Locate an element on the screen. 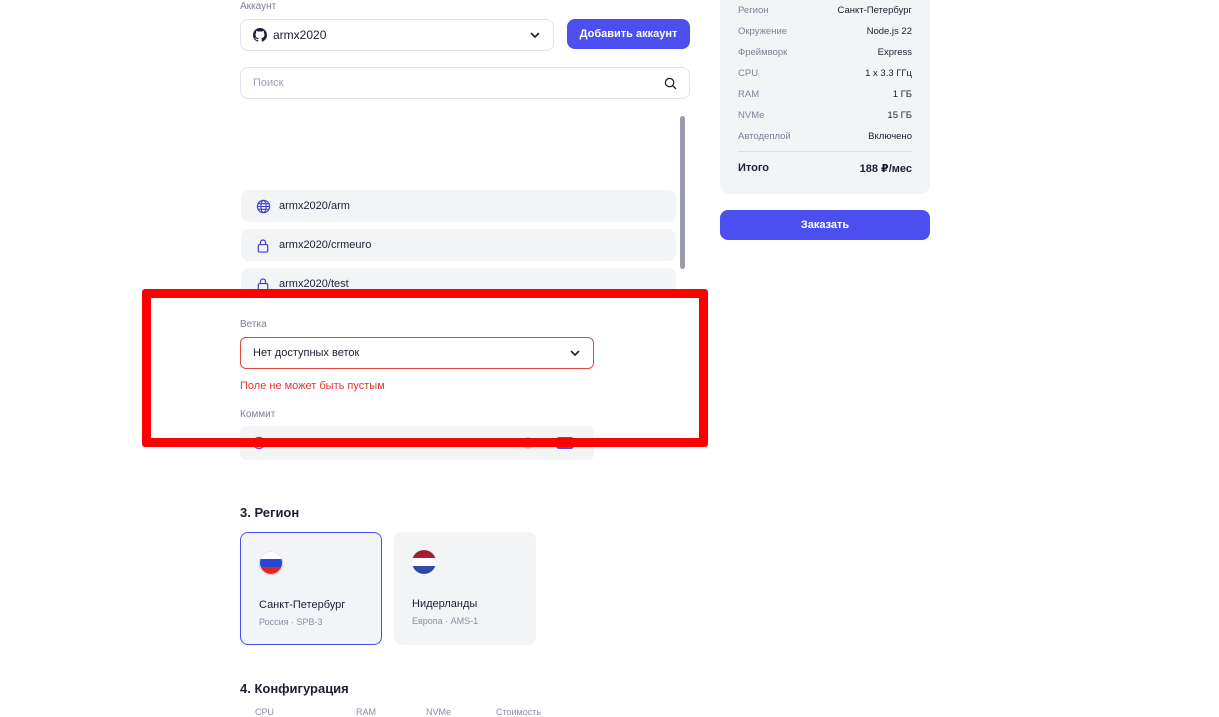 The width and height of the screenshot is (1219, 717). summary-row: RAM 1 ГБ is located at coordinates (825, 94).